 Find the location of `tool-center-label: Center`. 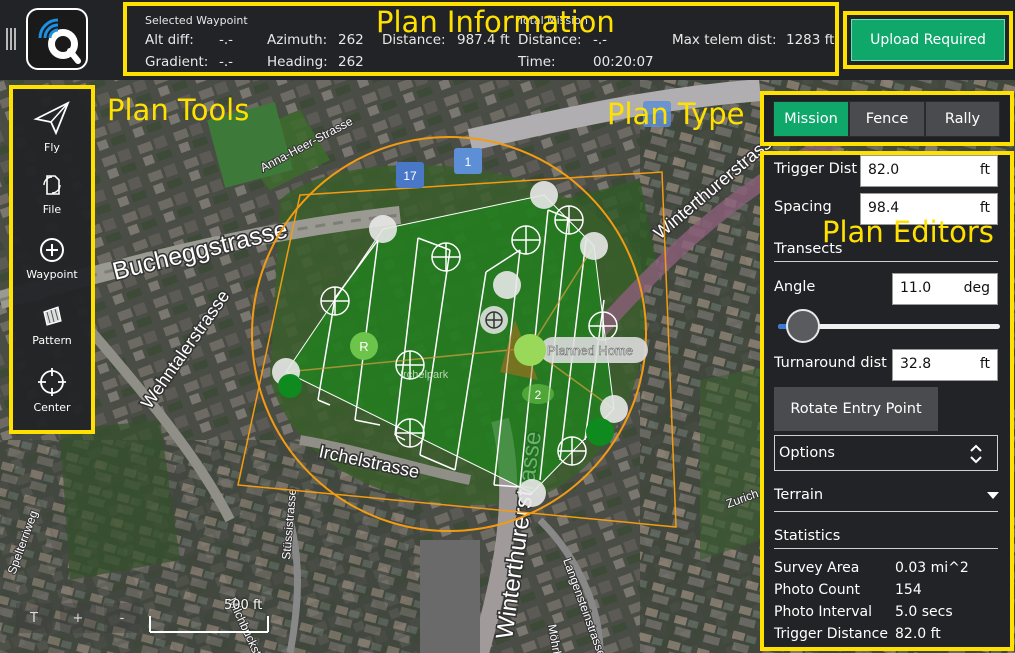

tool-center-label: Center is located at coordinates (52, 407).